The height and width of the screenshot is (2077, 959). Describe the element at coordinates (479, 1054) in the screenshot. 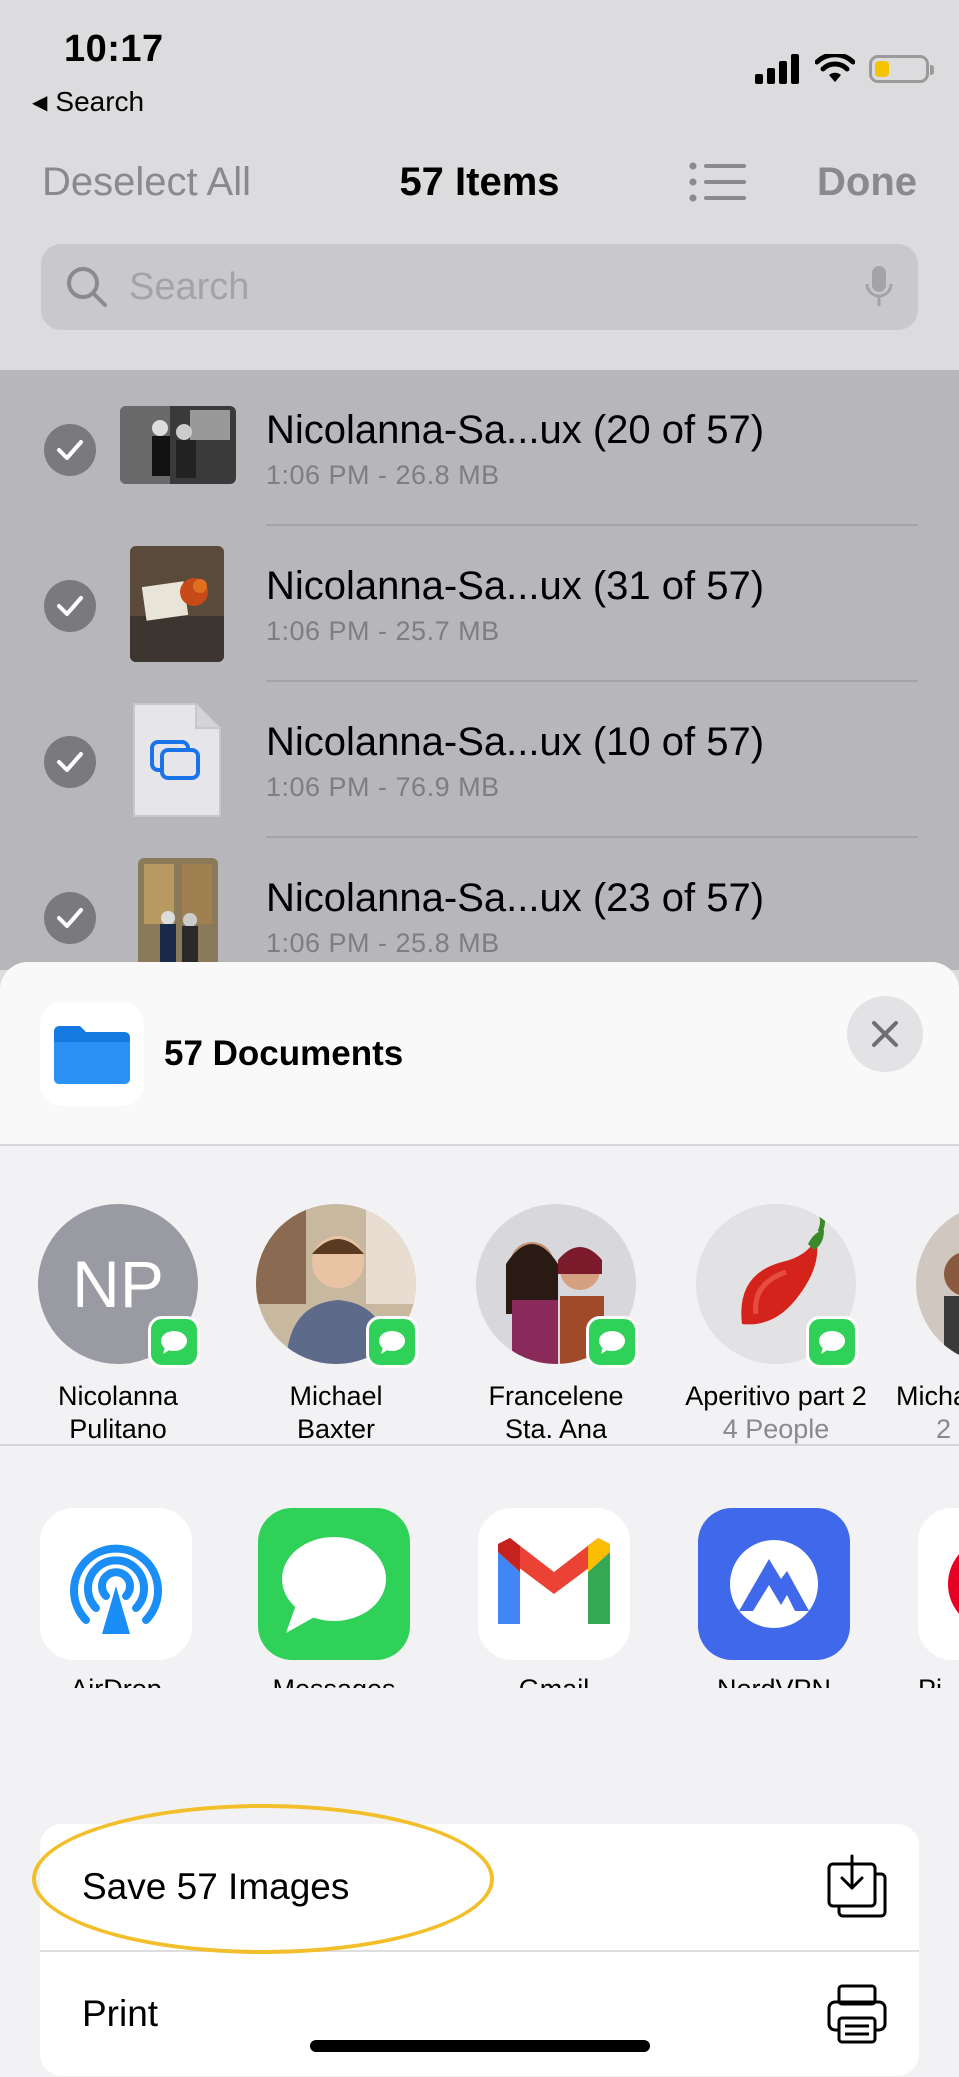

I see `share-sheet-header: 57 Documents` at that location.